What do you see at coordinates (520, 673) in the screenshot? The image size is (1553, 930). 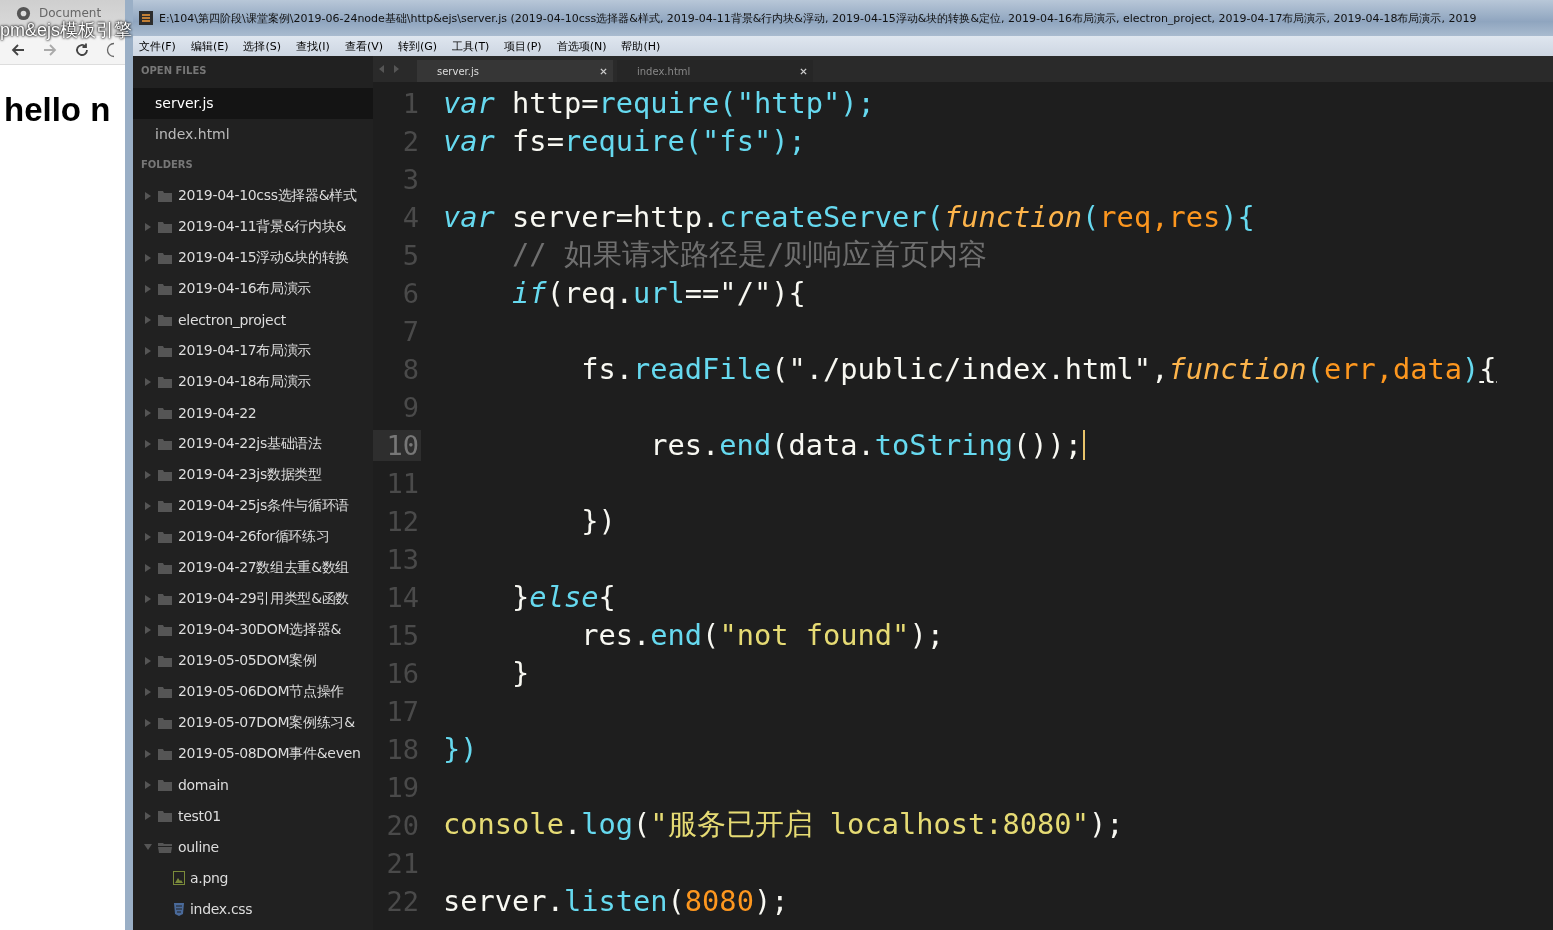 I see `code-line: }` at bounding box center [520, 673].